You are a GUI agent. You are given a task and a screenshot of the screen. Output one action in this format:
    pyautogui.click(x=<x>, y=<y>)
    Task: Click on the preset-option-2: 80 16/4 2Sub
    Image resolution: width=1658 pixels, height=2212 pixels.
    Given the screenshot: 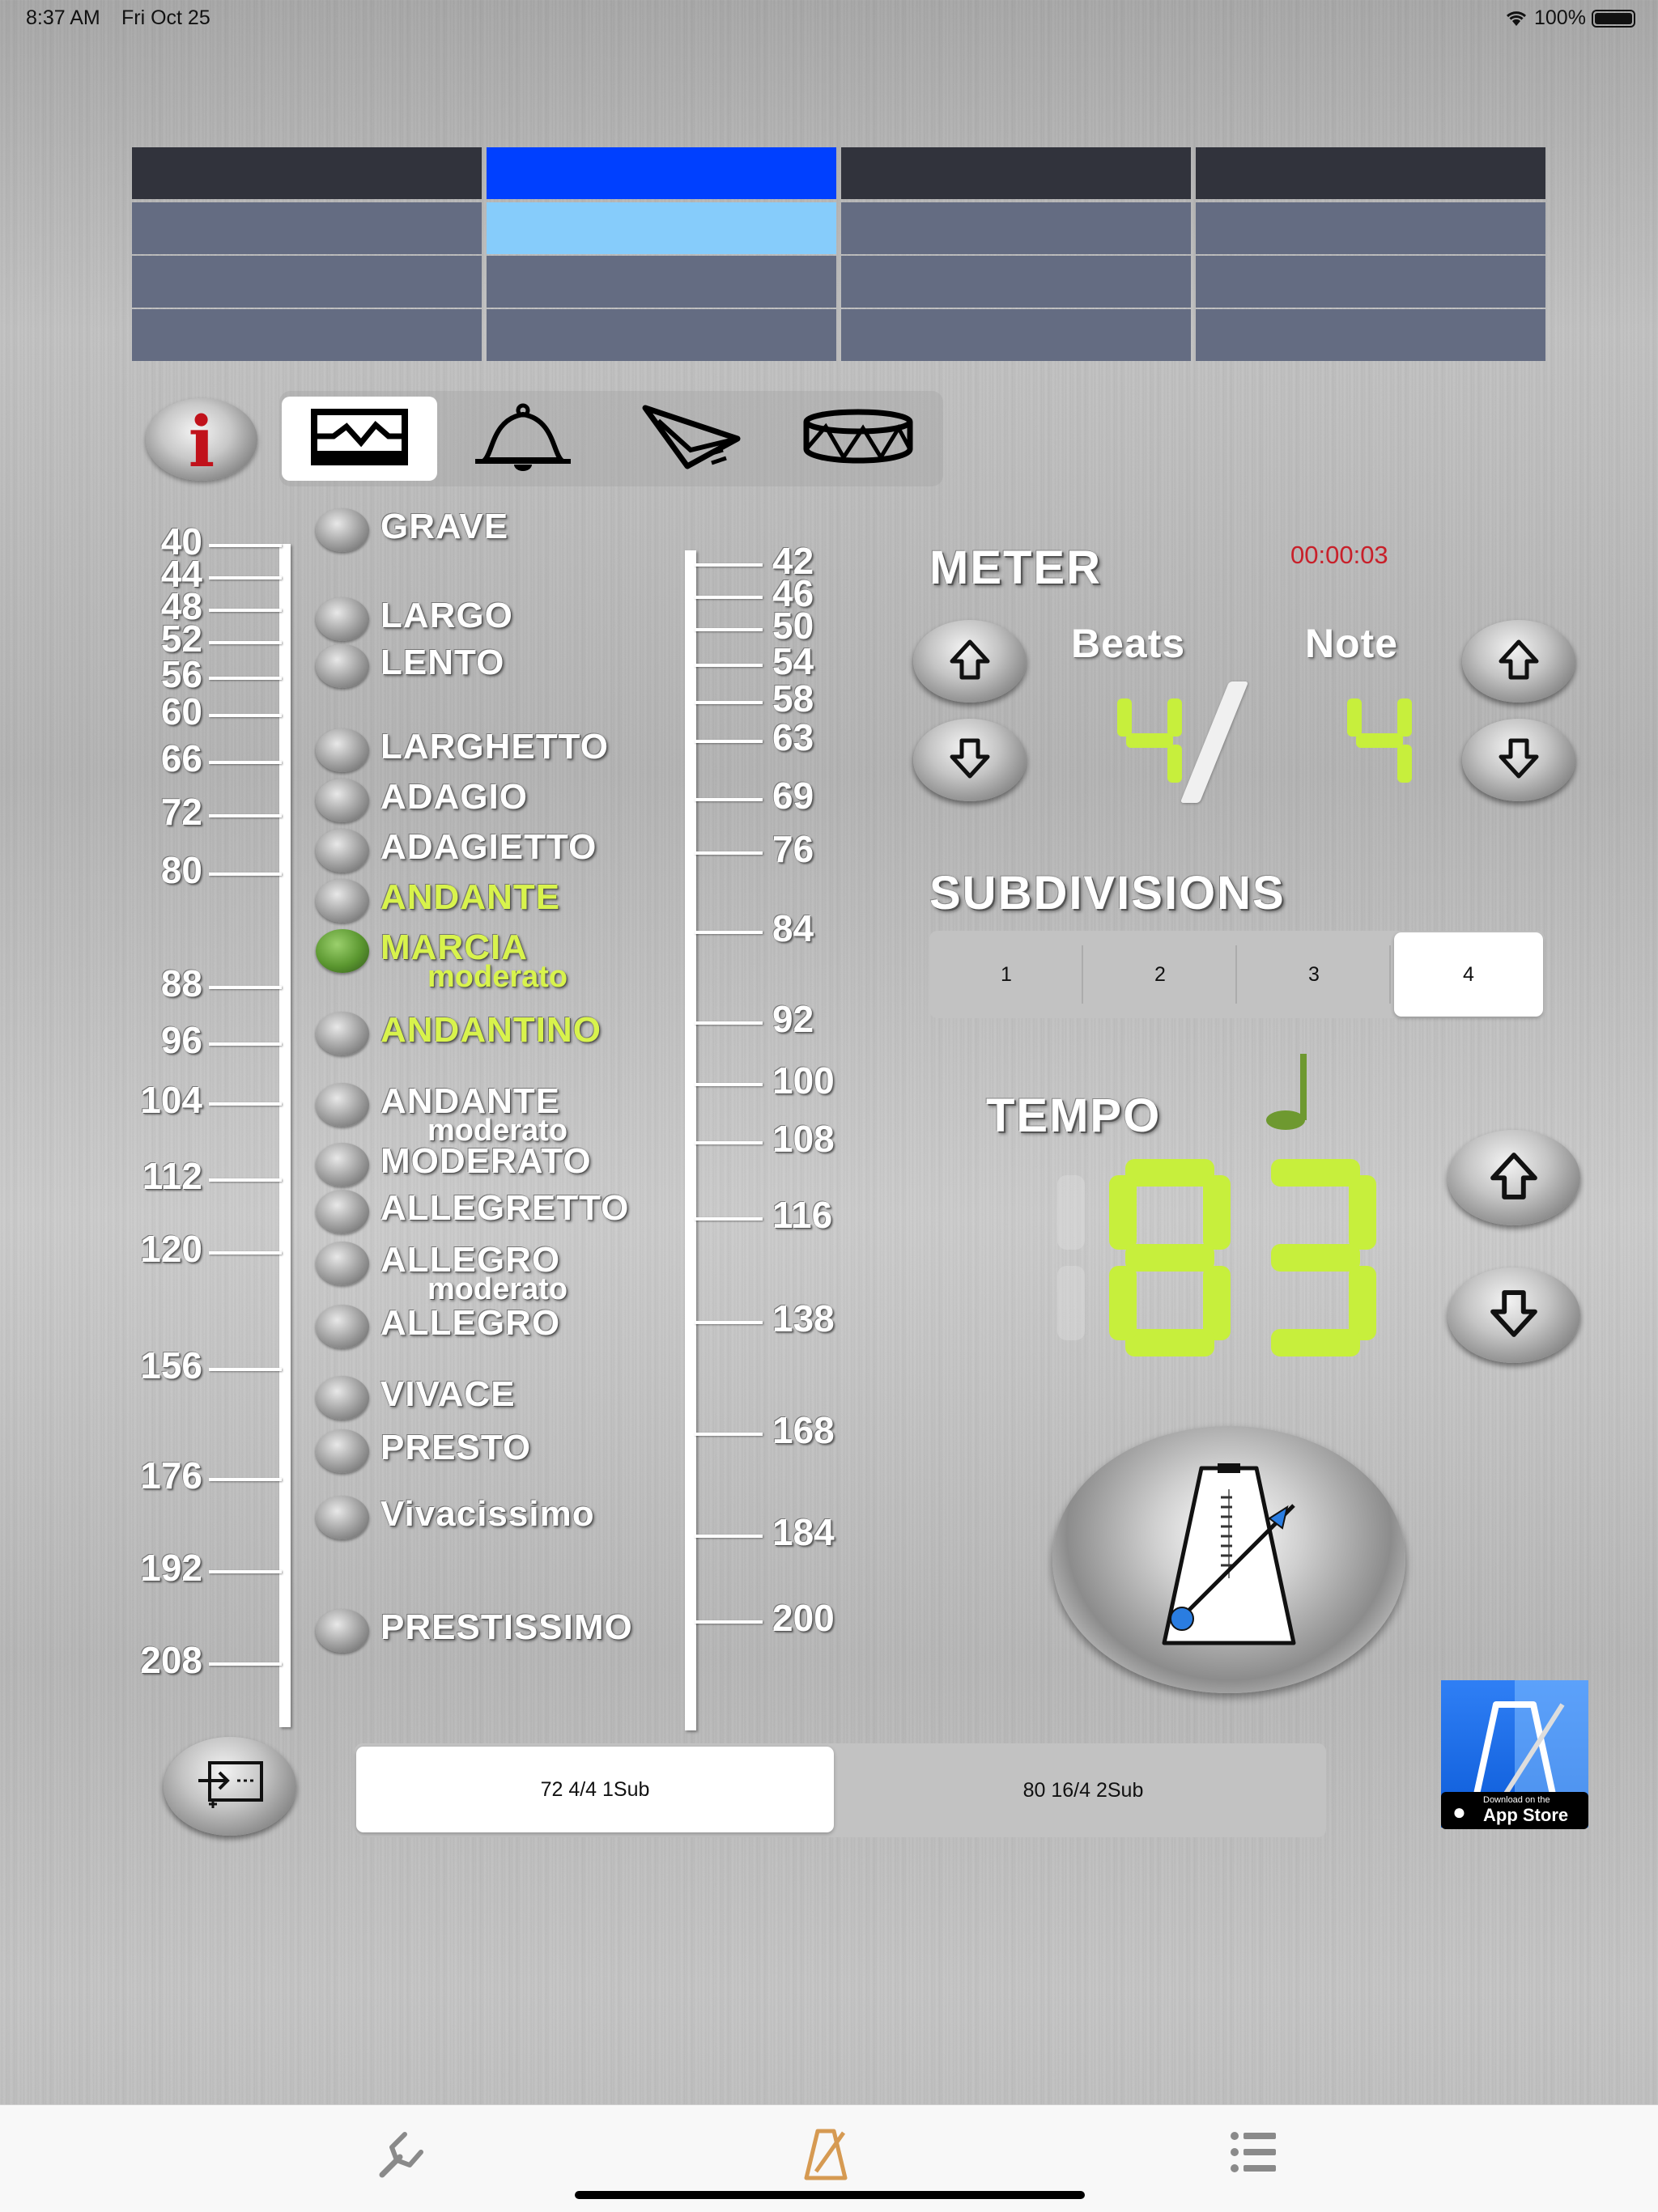 What is the action you would take?
    pyautogui.click(x=1083, y=1790)
    